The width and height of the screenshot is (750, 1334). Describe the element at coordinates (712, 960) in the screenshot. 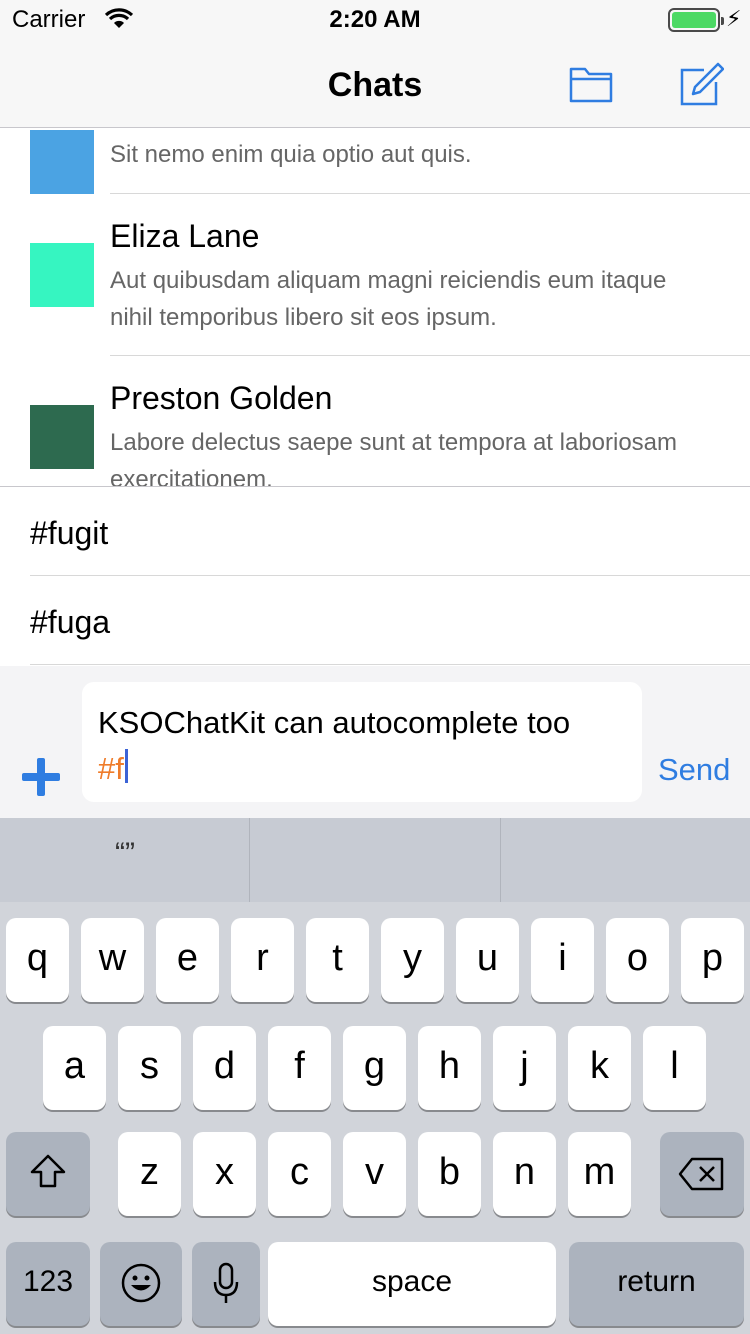

I see `key-p: p` at that location.